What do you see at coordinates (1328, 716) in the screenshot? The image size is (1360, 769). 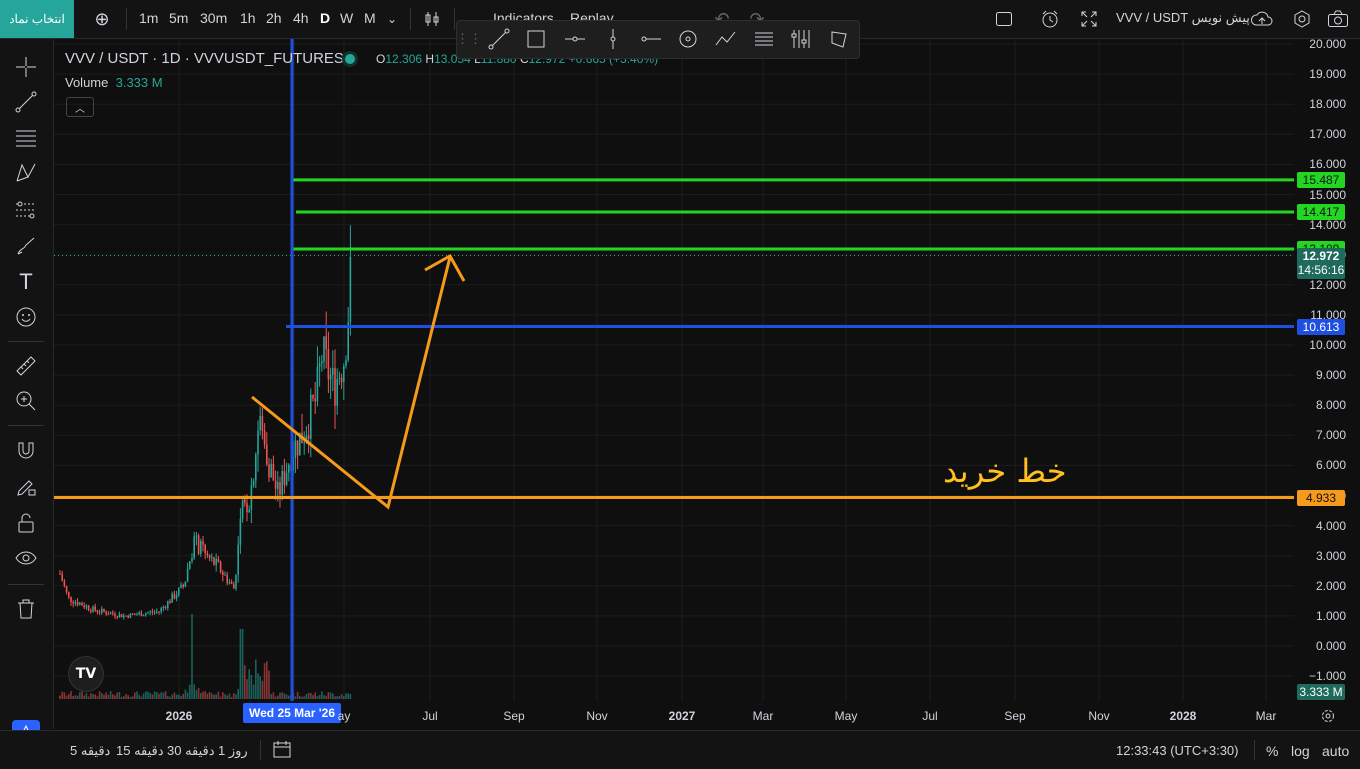 I see `chart-settings-gear-icon` at bounding box center [1328, 716].